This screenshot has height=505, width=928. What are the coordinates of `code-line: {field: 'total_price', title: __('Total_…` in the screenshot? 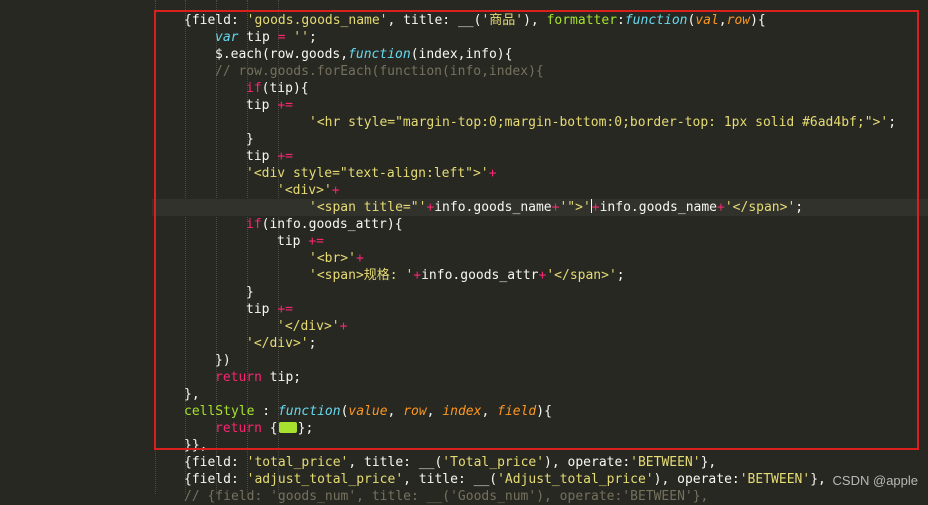 It's located at (540, 462).